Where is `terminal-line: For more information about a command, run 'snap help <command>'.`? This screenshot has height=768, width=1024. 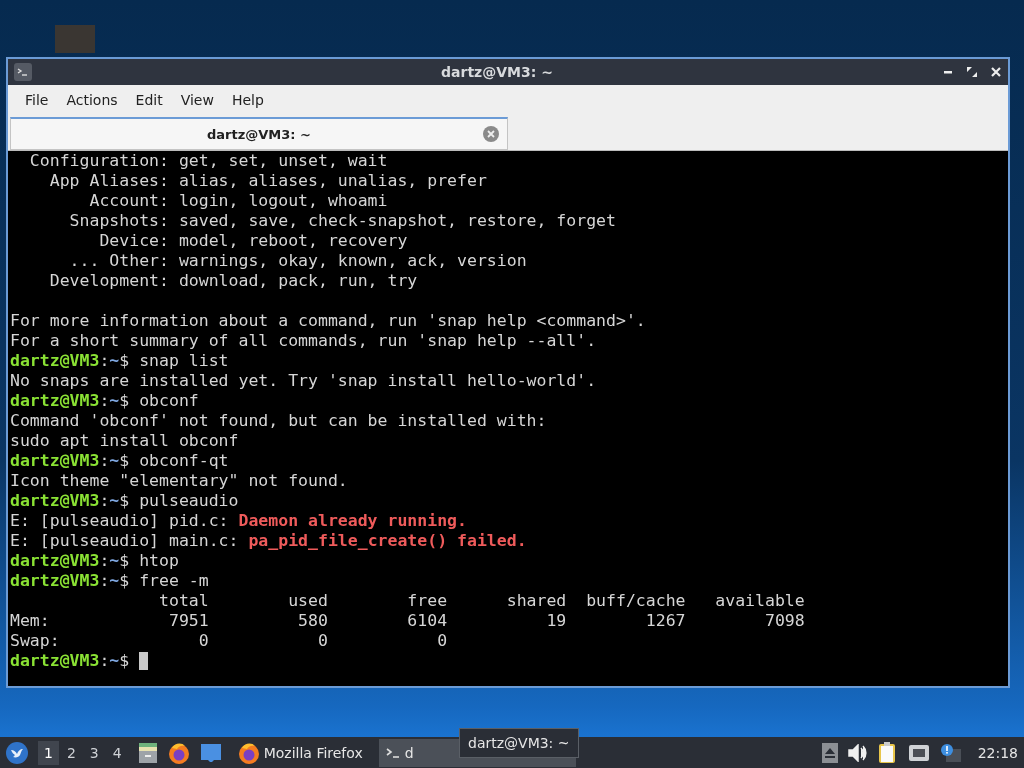 terminal-line: For more information about a command, run 'snap help <command>'. is located at coordinates (328, 321).